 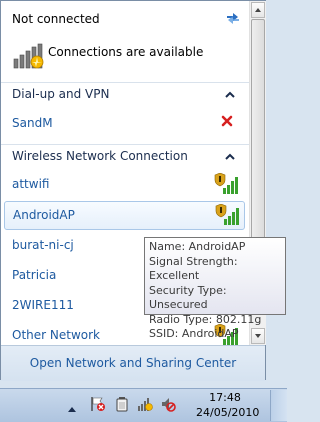 I want to click on clock-time: 17:48, so click(x=225, y=397).